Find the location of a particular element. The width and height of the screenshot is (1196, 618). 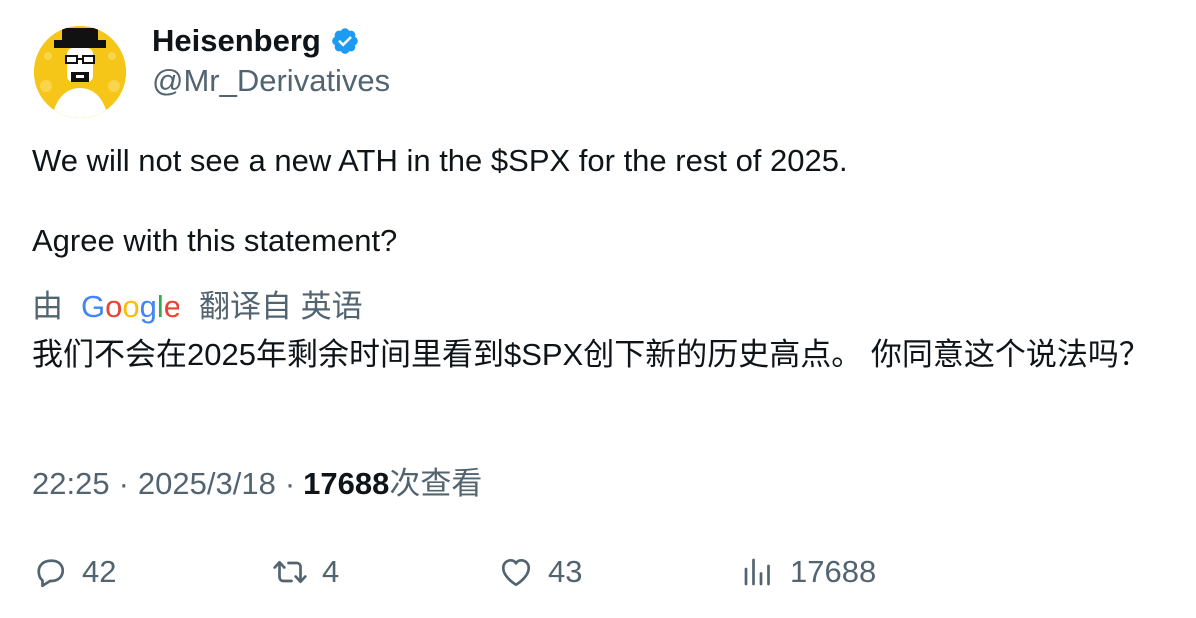

heart-icon is located at coordinates (516, 572).